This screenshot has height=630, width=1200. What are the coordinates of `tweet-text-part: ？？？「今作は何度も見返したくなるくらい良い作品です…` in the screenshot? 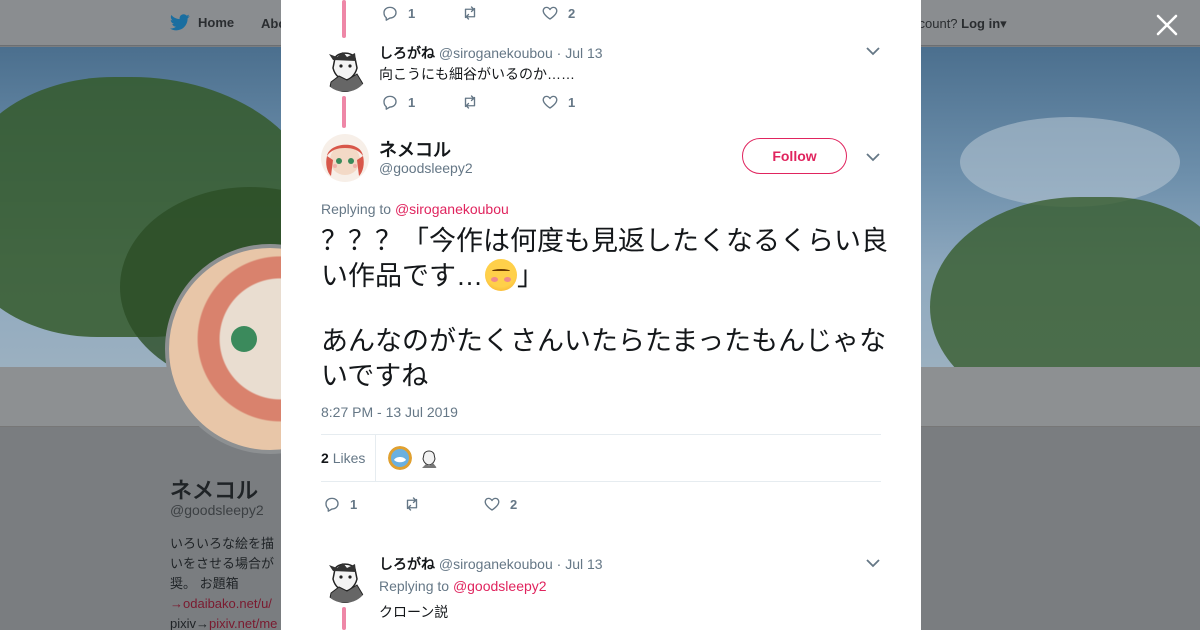 It's located at (604, 258).